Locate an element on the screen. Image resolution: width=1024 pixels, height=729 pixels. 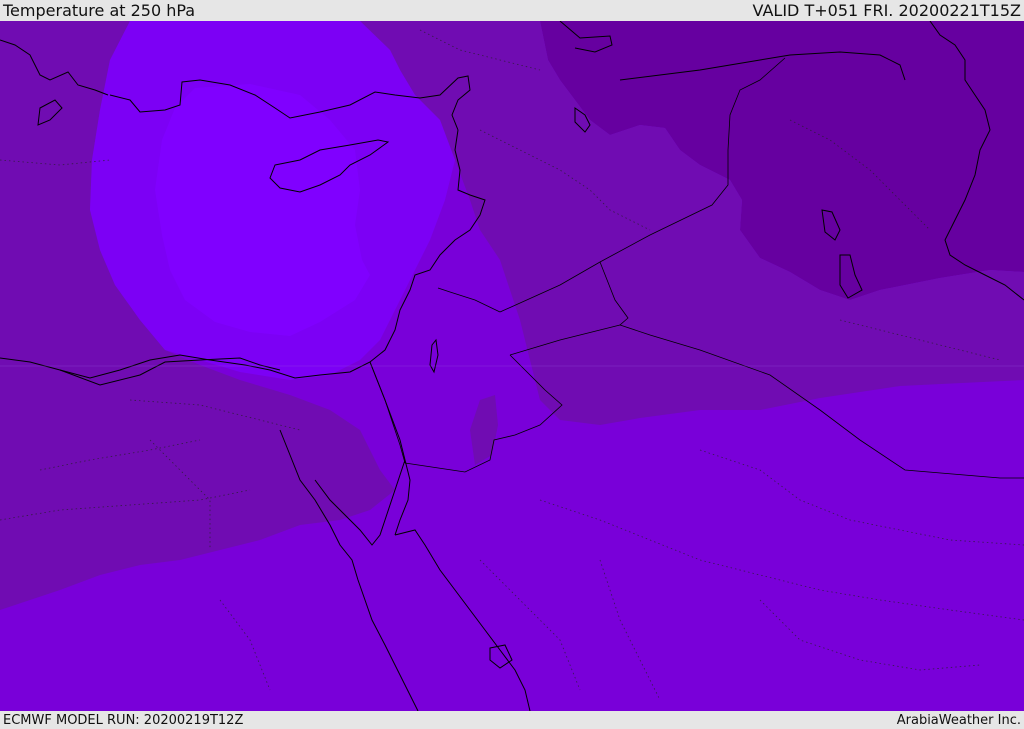
valid-time: VALID T+051 FRI. 20200221T15Z is located at coordinates (886, 10).